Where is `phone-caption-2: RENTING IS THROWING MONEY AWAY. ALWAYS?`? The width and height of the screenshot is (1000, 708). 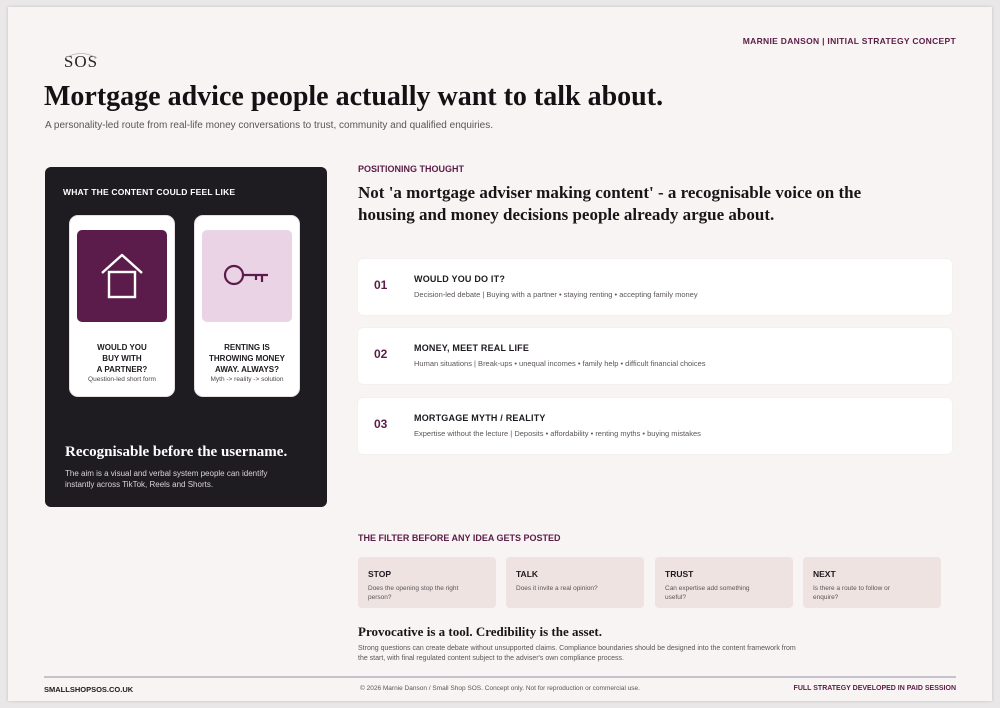 phone-caption-2: RENTING IS THROWING MONEY AWAY. ALWAYS? is located at coordinates (247, 358).